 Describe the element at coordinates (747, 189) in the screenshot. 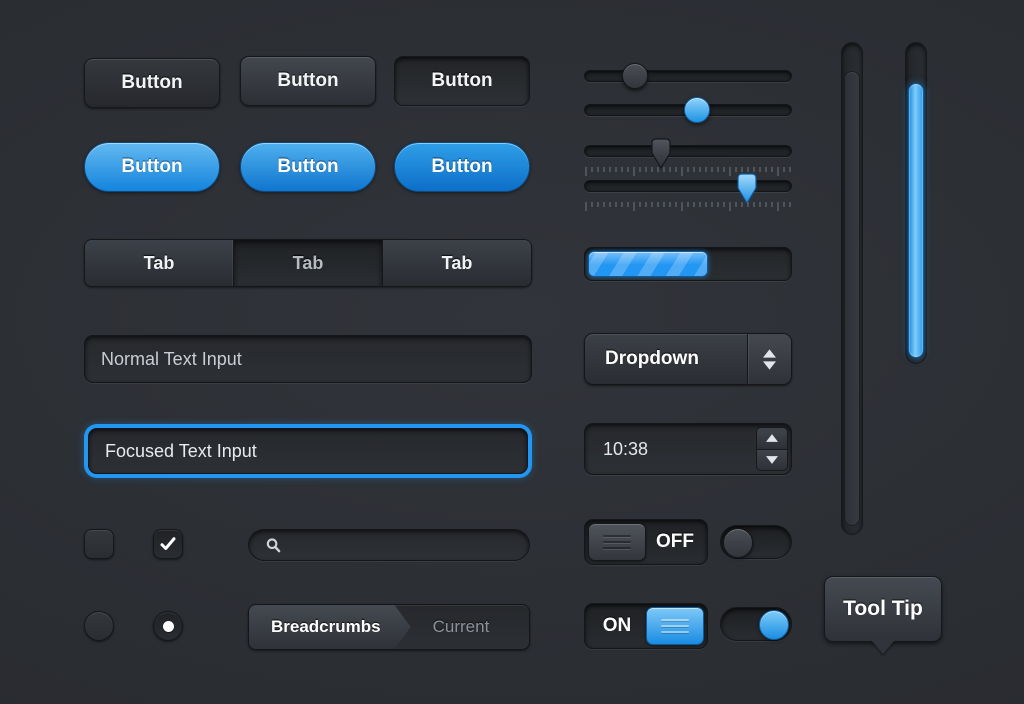

I see `slider-pin-blue-handle` at that location.